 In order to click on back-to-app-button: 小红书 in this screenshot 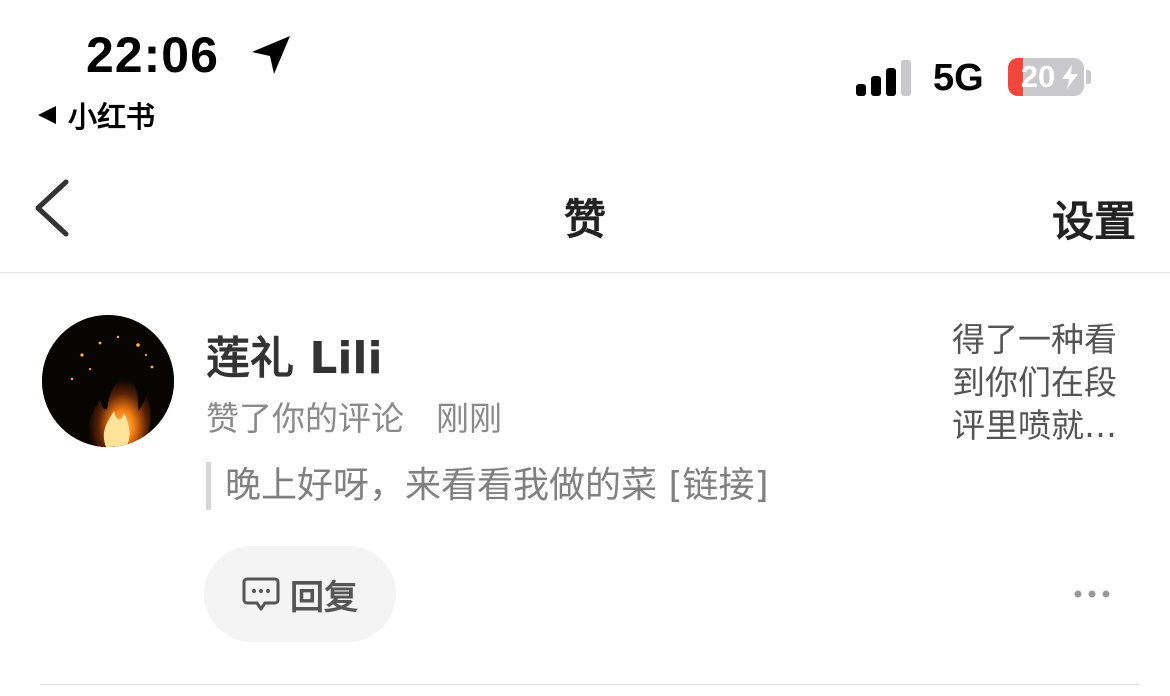, I will do `click(96, 115)`.